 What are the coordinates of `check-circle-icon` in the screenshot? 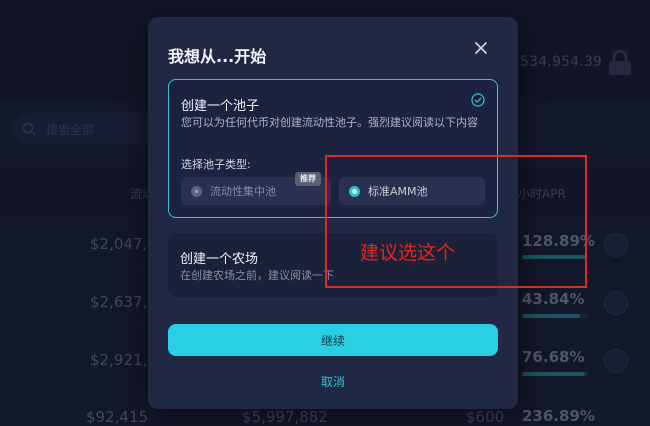 It's located at (478, 100).